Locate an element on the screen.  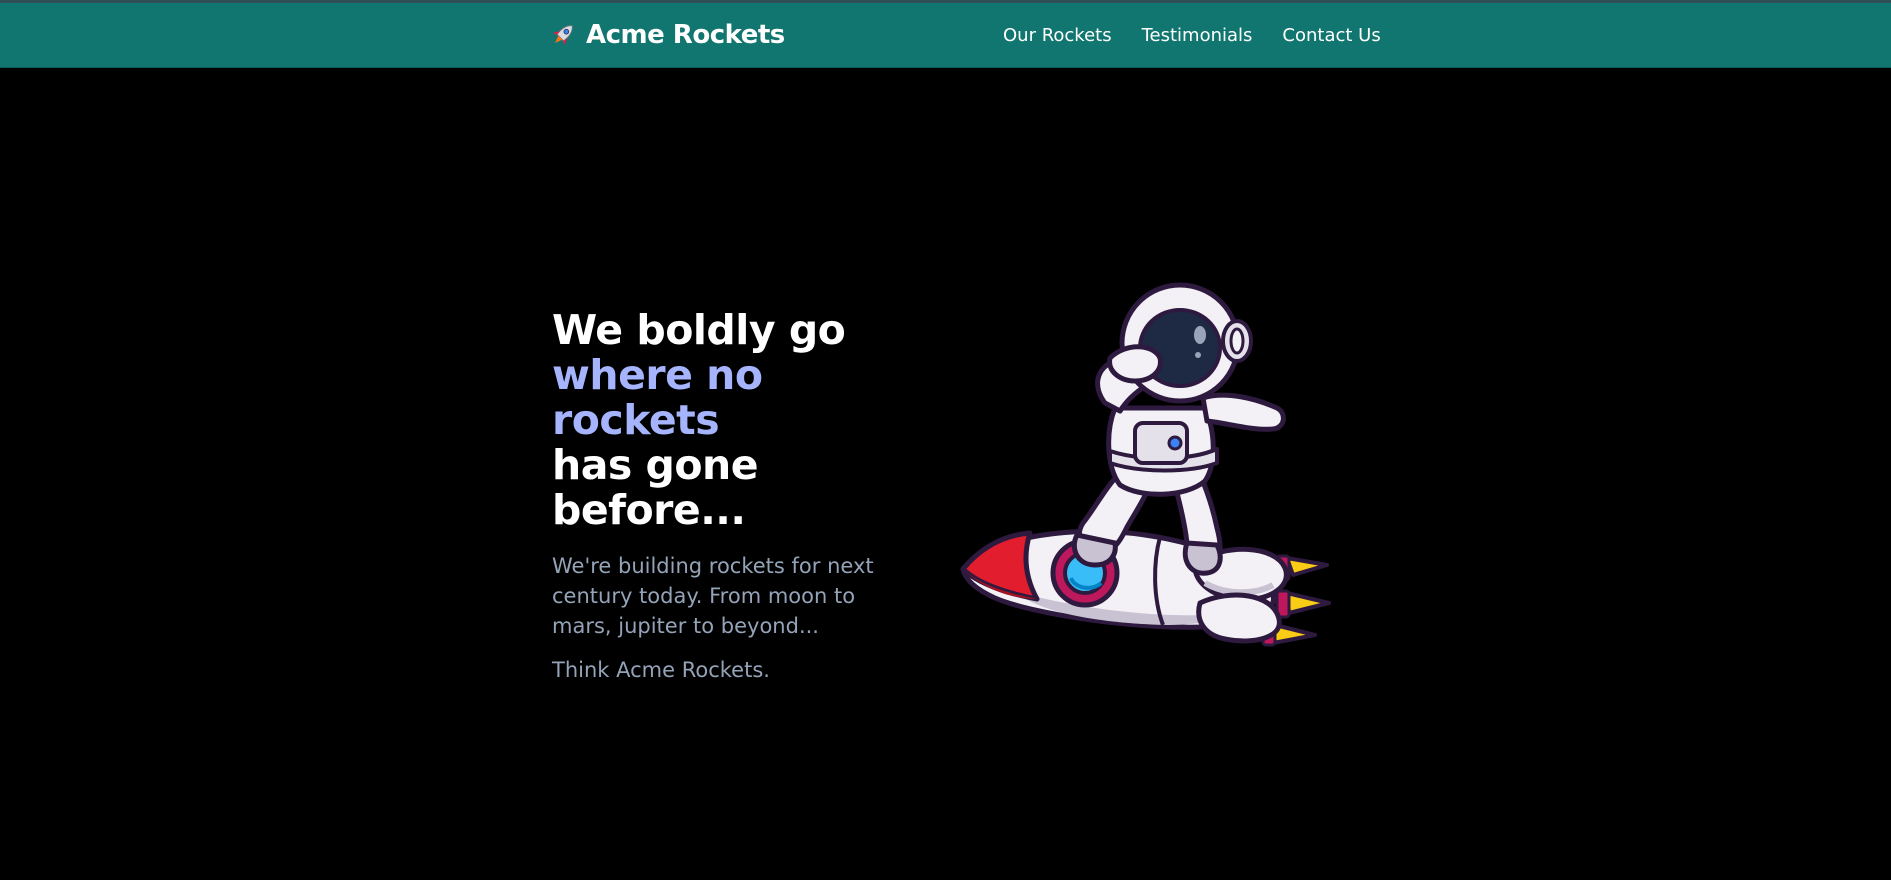
headline-line-3: has gone is located at coordinates (655, 465).